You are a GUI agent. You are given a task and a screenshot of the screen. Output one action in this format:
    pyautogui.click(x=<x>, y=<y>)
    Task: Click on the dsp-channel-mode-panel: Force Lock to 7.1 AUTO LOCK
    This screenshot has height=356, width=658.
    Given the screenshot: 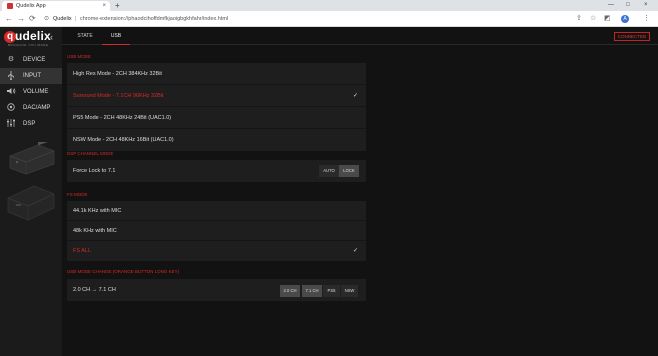 What is the action you would take?
    pyautogui.click(x=216, y=171)
    